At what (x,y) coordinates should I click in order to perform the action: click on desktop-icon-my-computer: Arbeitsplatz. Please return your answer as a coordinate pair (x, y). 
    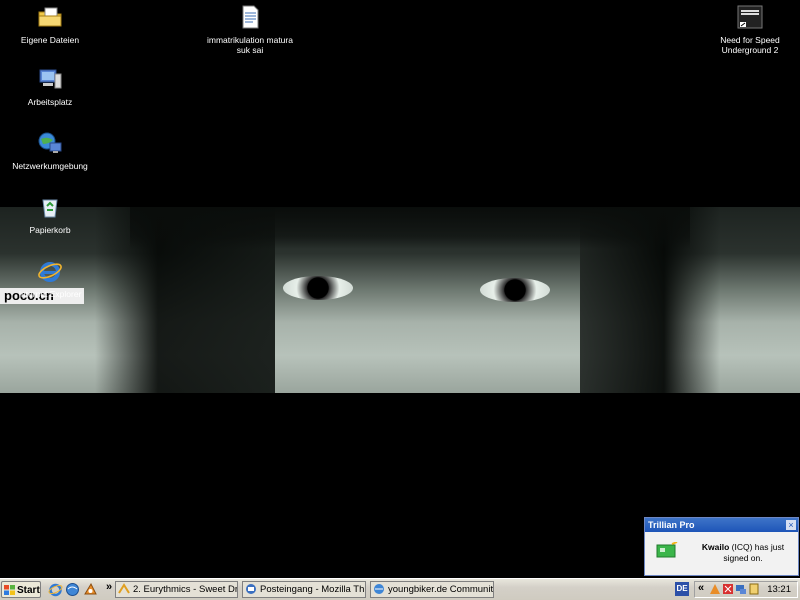
    Looking at the image, I should click on (50, 86).